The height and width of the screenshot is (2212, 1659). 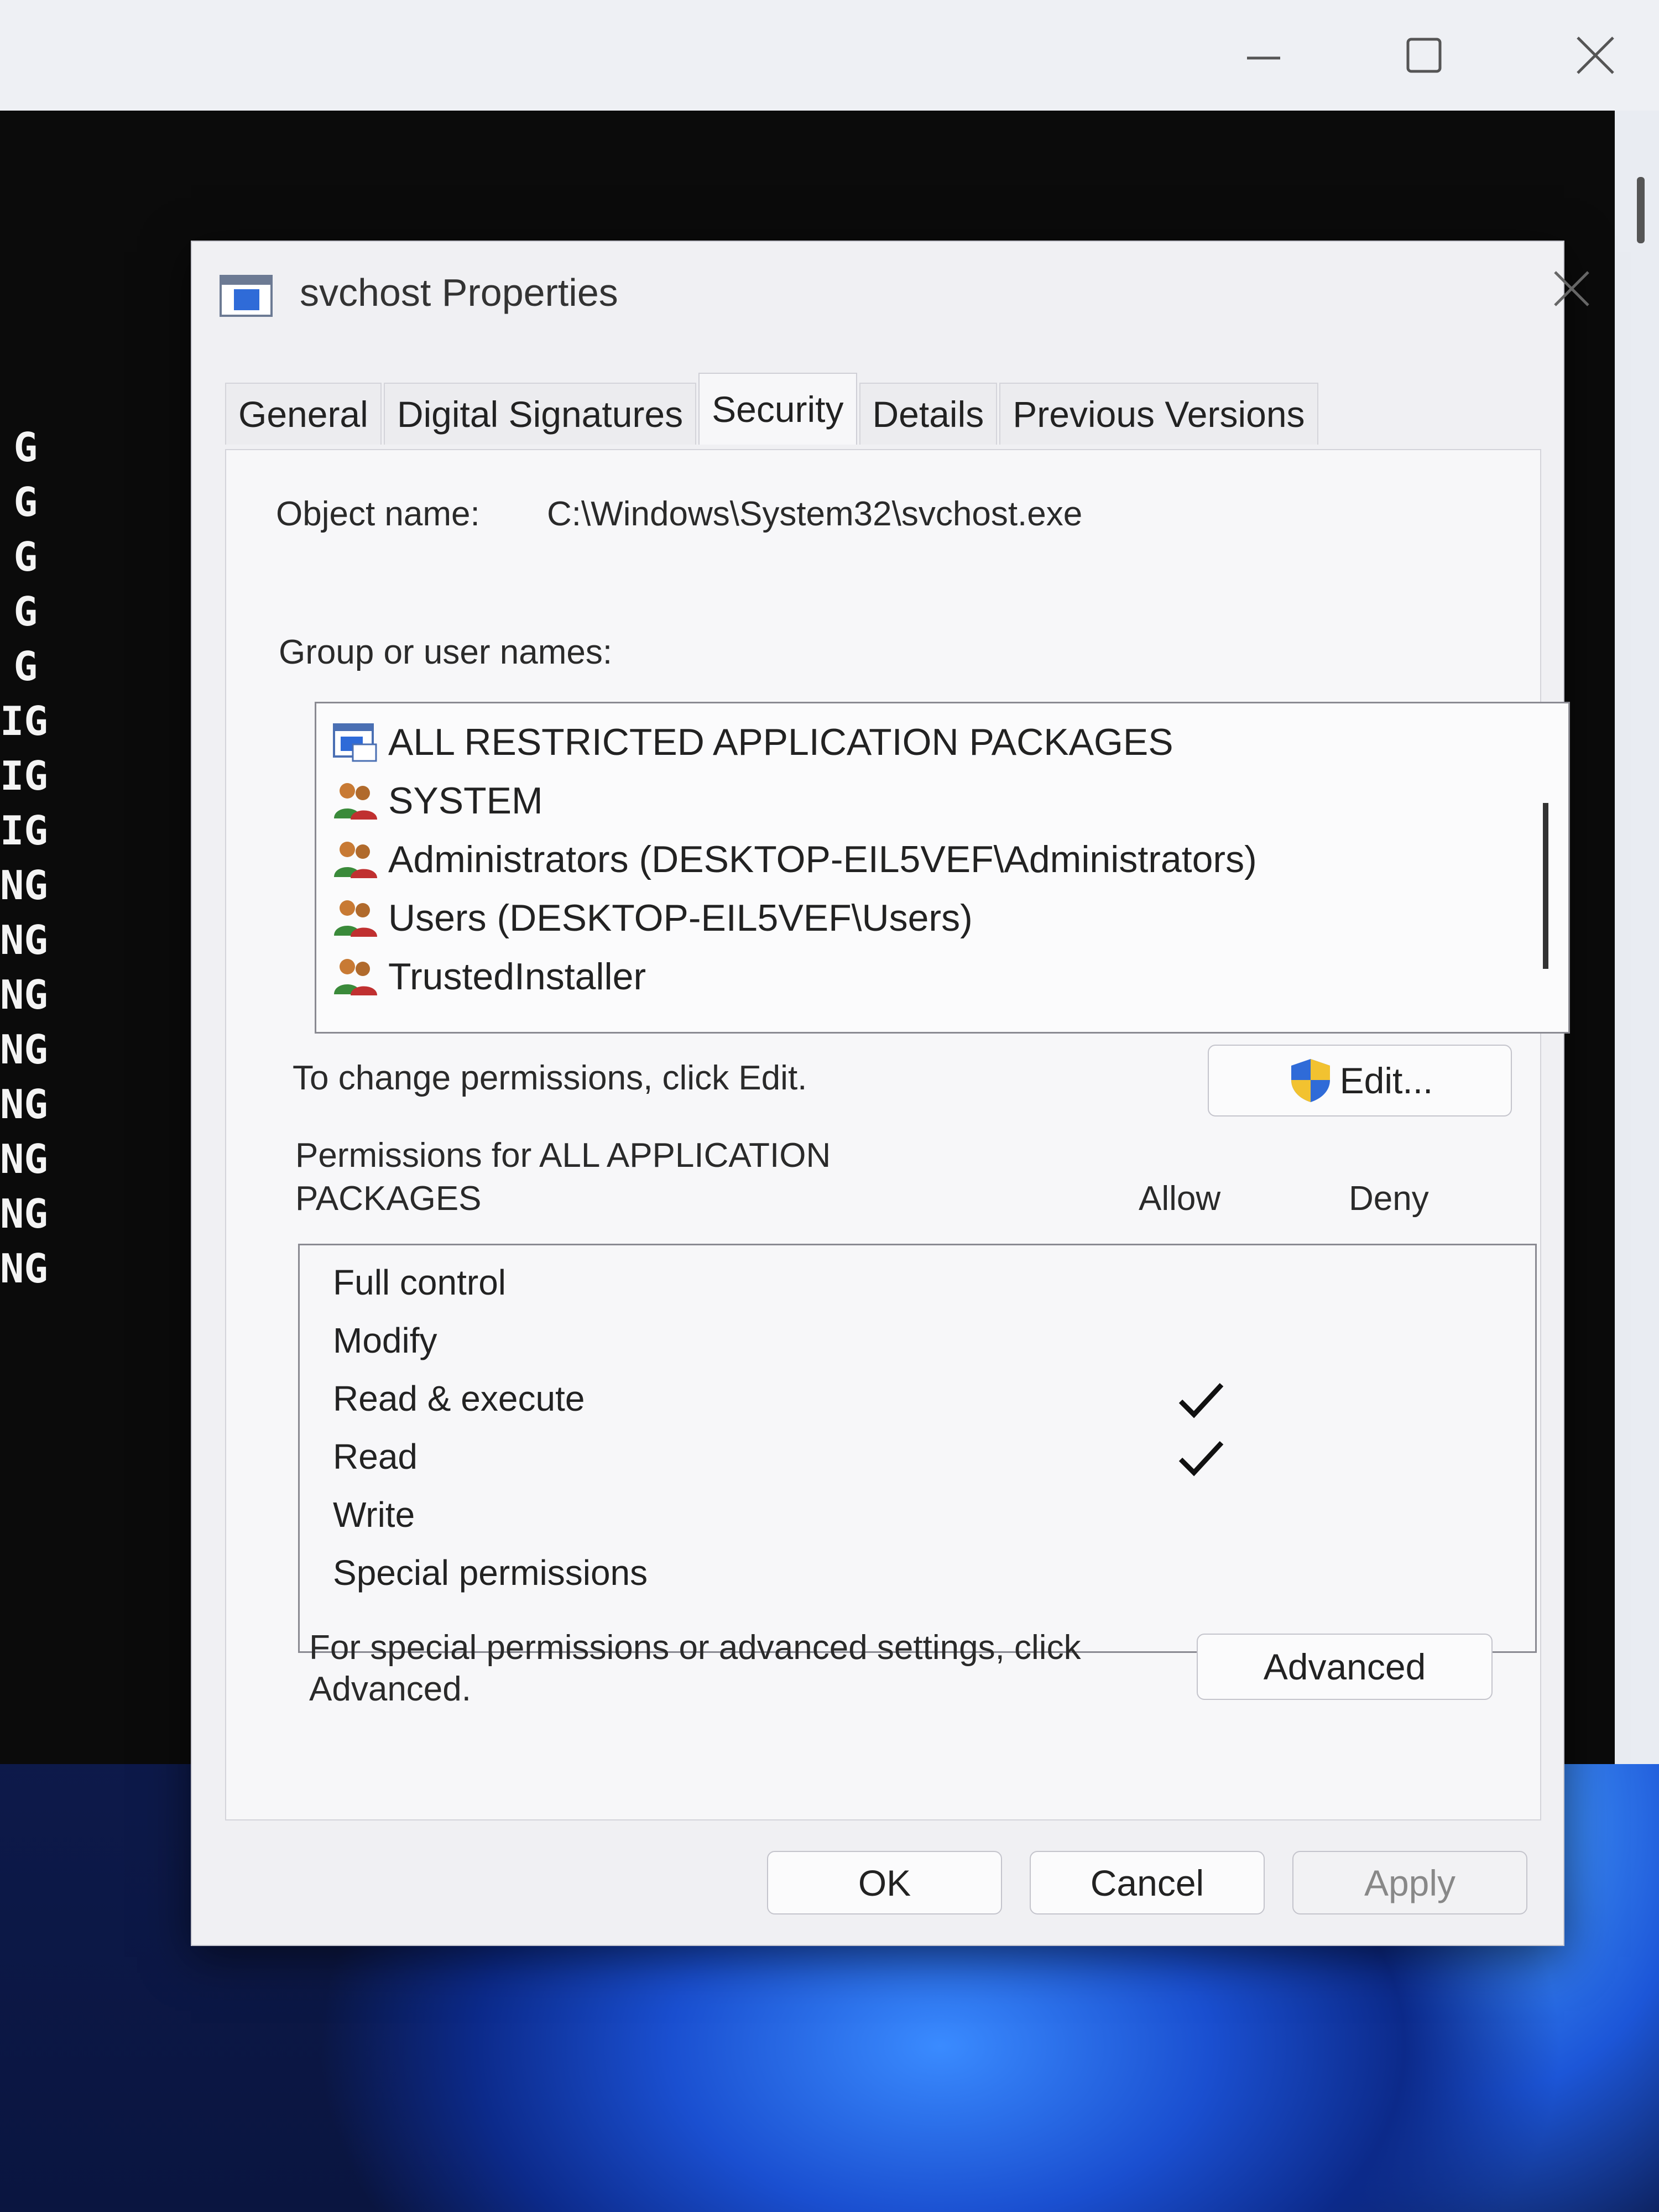 What do you see at coordinates (928, 414) in the screenshot?
I see `tab-details: Details` at bounding box center [928, 414].